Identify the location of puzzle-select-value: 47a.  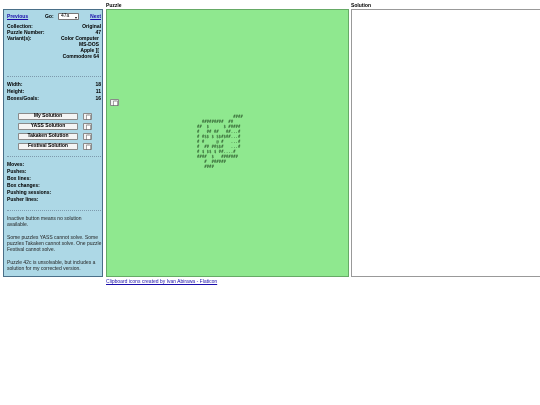
(65, 16).